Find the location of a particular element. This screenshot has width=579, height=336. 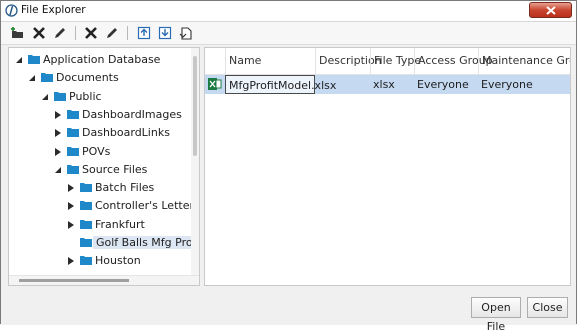

close-button: Close is located at coordinates (547, 307).